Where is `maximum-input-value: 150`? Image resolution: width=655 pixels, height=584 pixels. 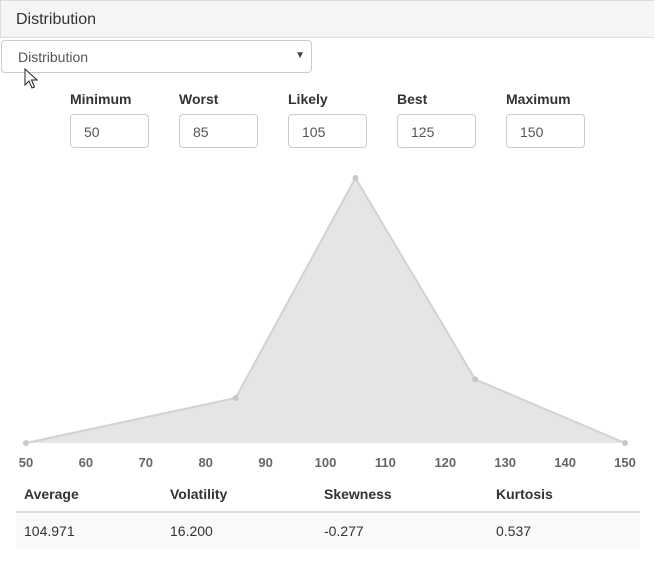
maximum-input-value: 150 is located at coordinates (532, 132).